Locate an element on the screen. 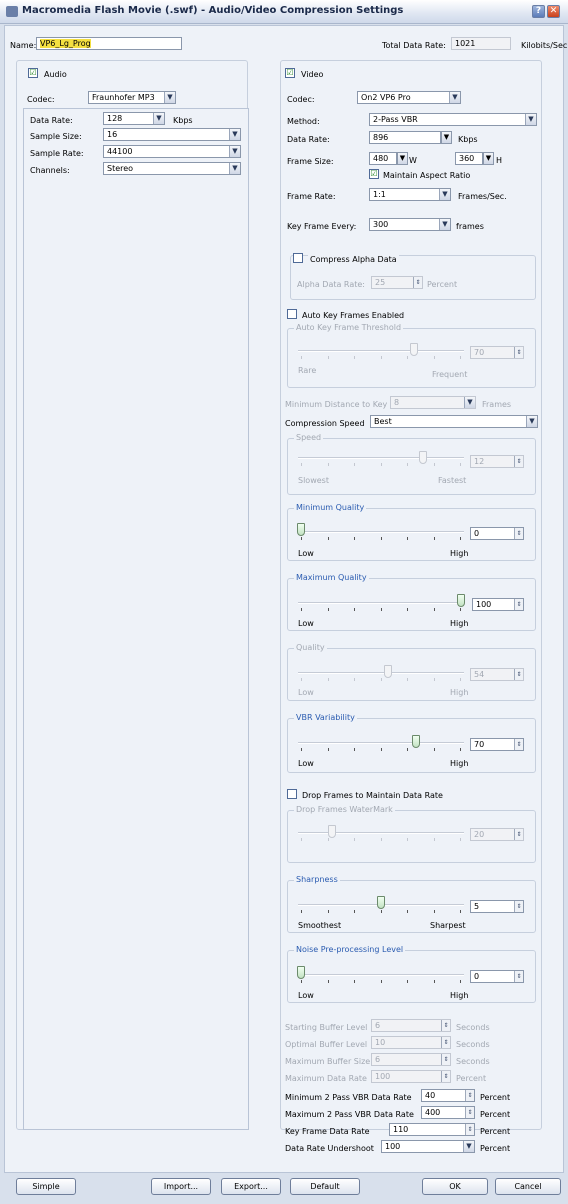 The image size is (568, 1204). audio-data-rate-select: 128 ▼ is located at coordinates (134, 118).